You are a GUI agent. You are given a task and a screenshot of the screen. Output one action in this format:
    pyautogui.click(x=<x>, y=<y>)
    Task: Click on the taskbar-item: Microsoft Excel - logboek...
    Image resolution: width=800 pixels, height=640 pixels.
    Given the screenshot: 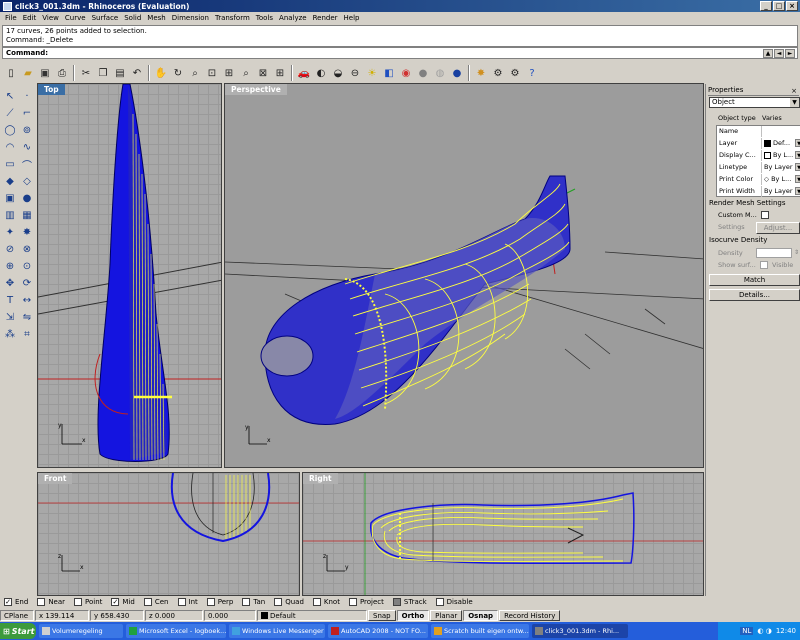 What is the action you would take?
    pyautogui.click(x=176, y=631)
    